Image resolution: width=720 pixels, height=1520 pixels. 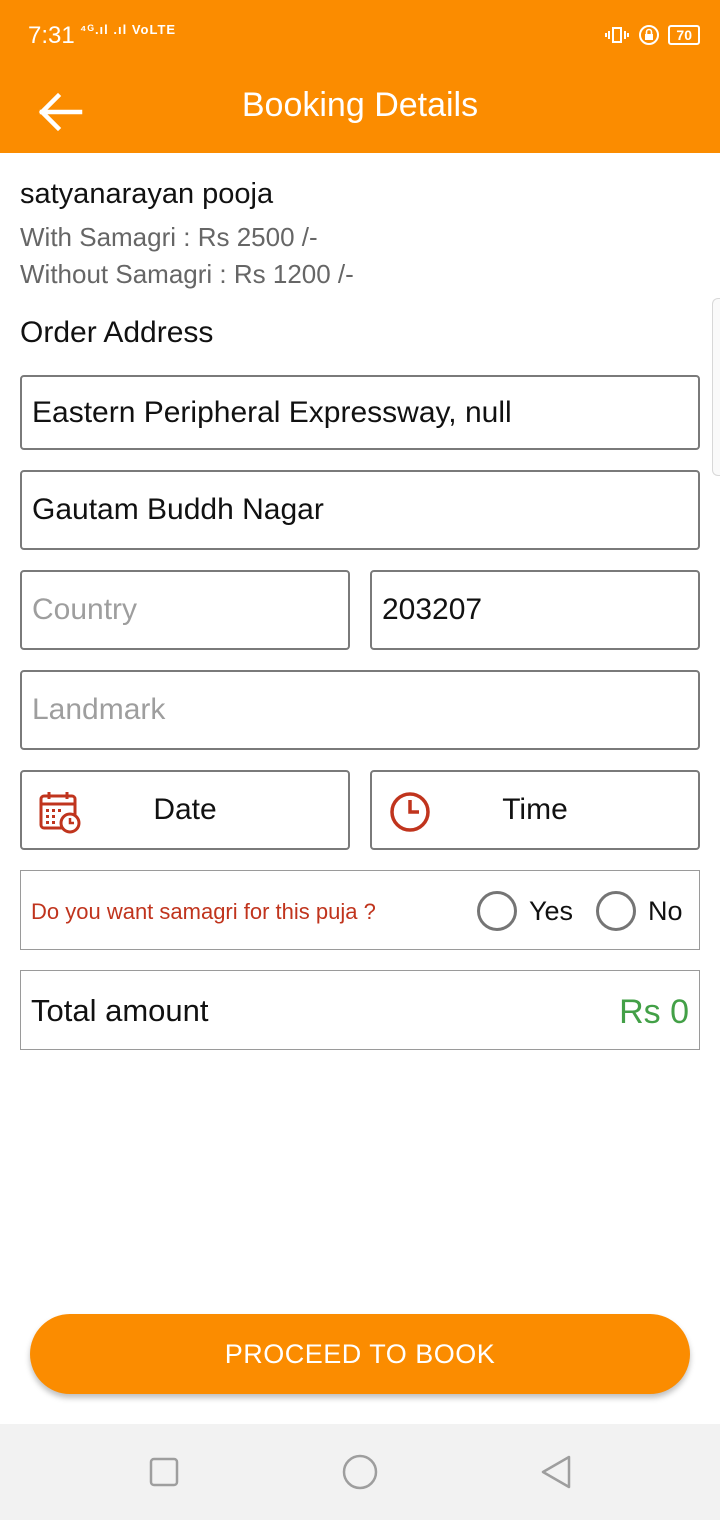 I want to click on price-without-samagri: Without Samagri : Rs 1200 /-, so click(x=187, y=274).